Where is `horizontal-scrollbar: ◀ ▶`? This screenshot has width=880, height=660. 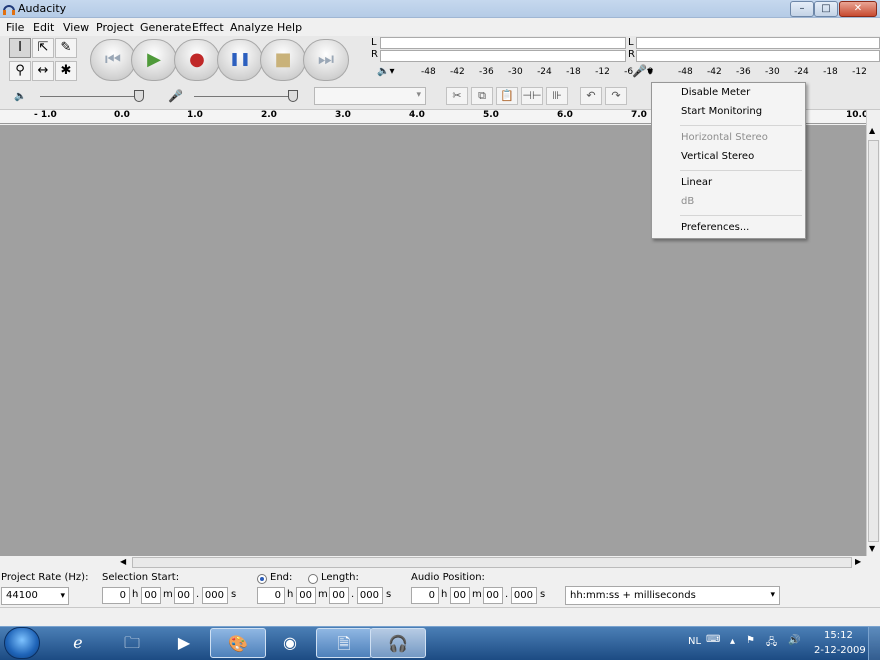 horizontal-scrollbar: ◀ ▶ is located at coordinates (492, 563).